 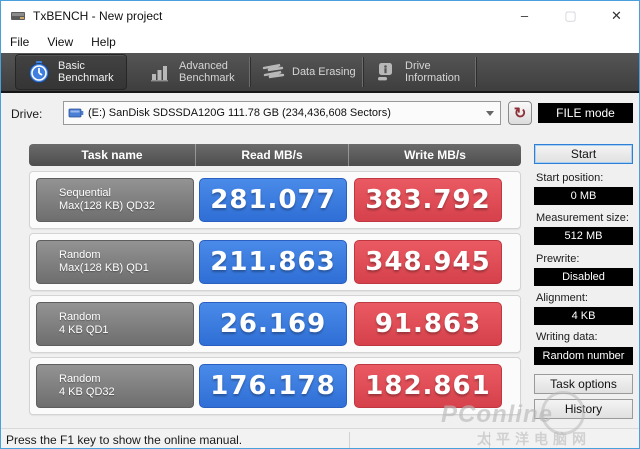 What do you see at coordinates (435, 155) in the screenshot?
I see `header-write-mbs: Write MB/s` at bounding box center [435, 155].